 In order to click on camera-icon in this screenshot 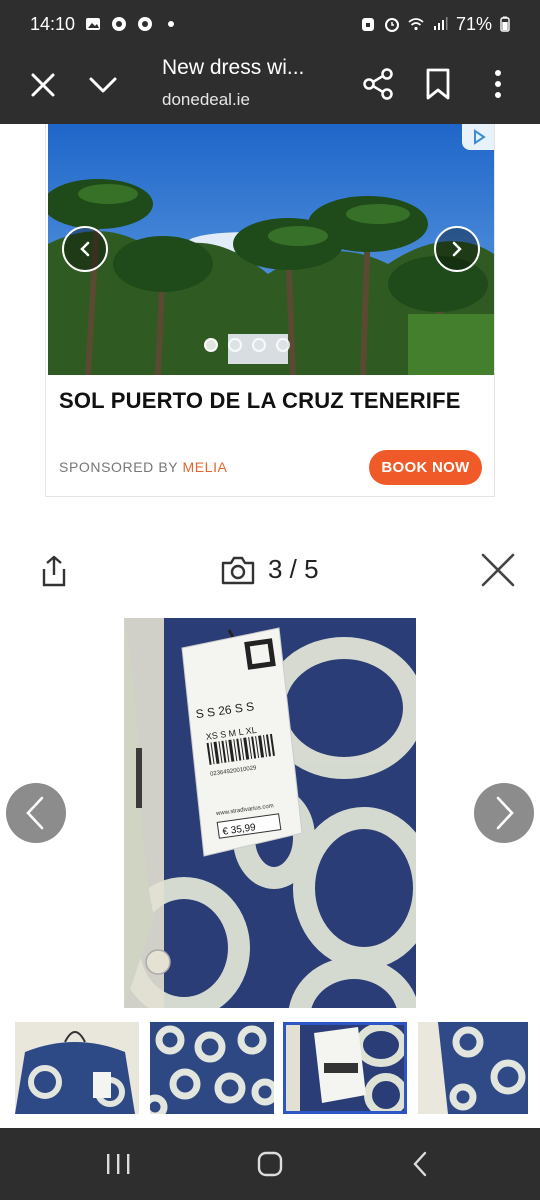, I will do `click(238, 570)`.